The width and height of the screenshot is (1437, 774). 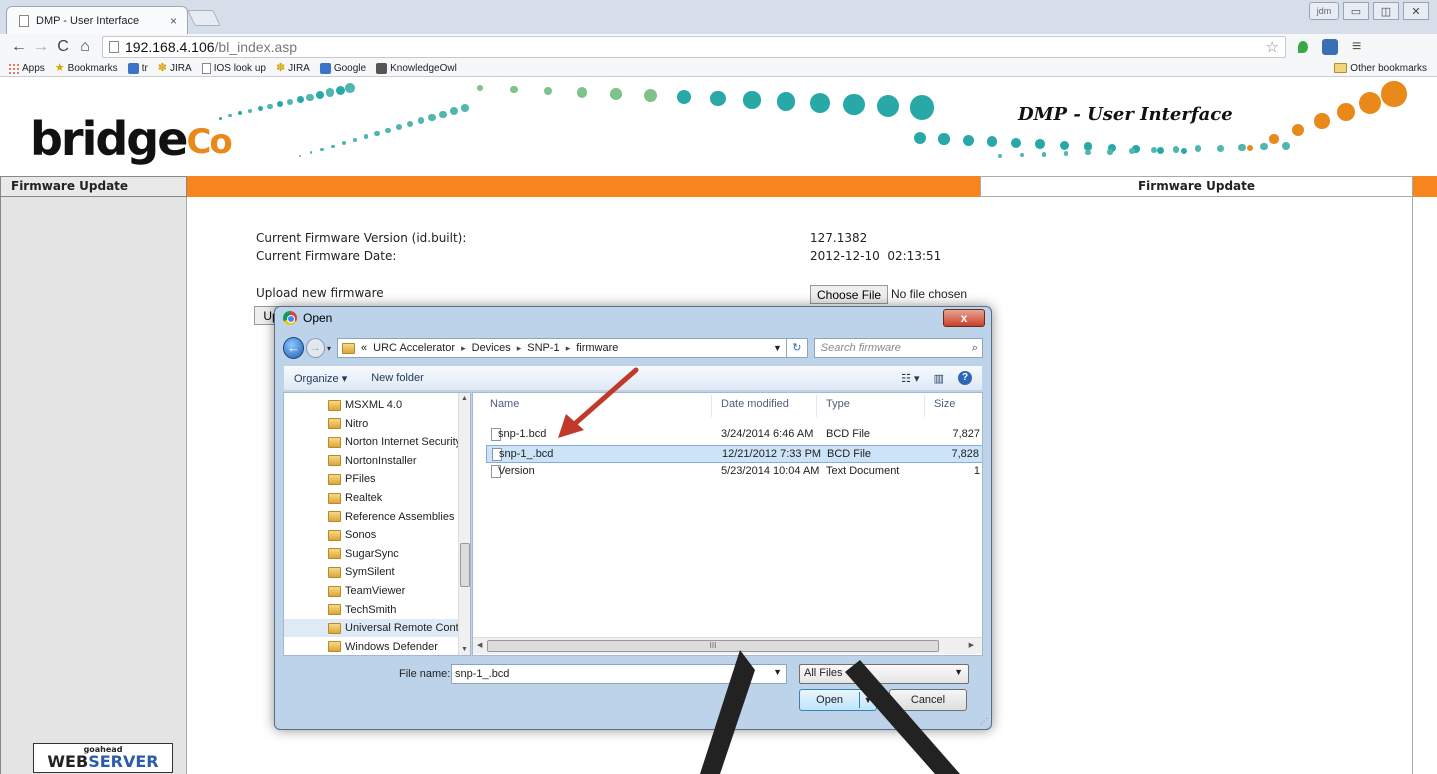 What do you see at coordinates (597, 348) in the screenshot?
I see `breadcrumb-item: firmware` at bounding box center [597, 348].